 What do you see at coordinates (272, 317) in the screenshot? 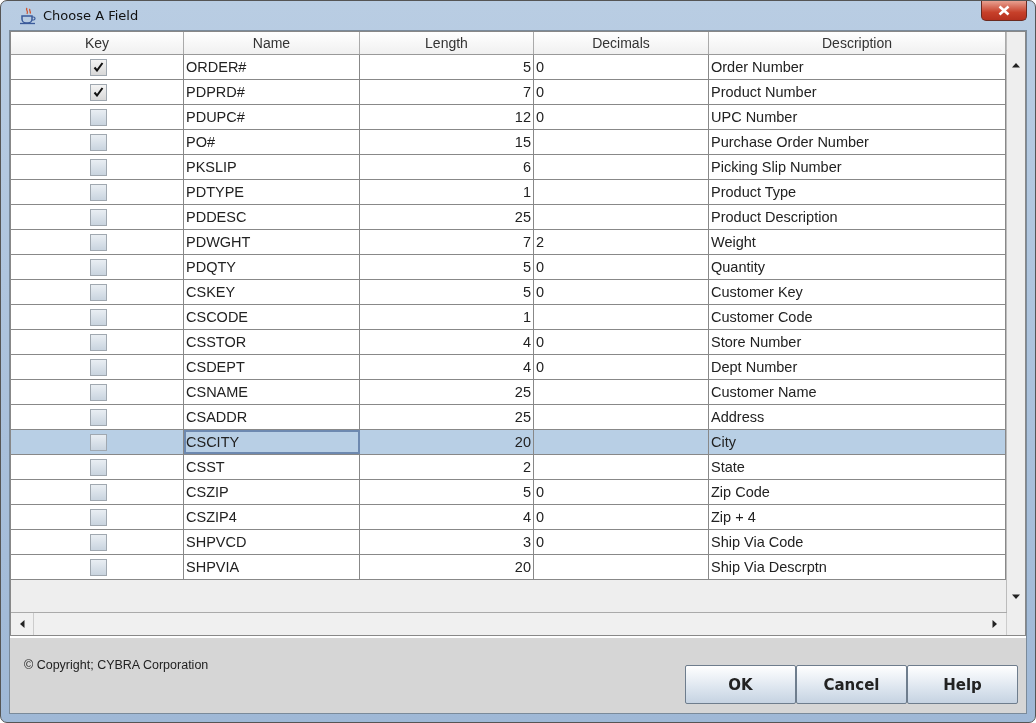
I see `table-cell: CSCODE` at bounding box center [272, 317].